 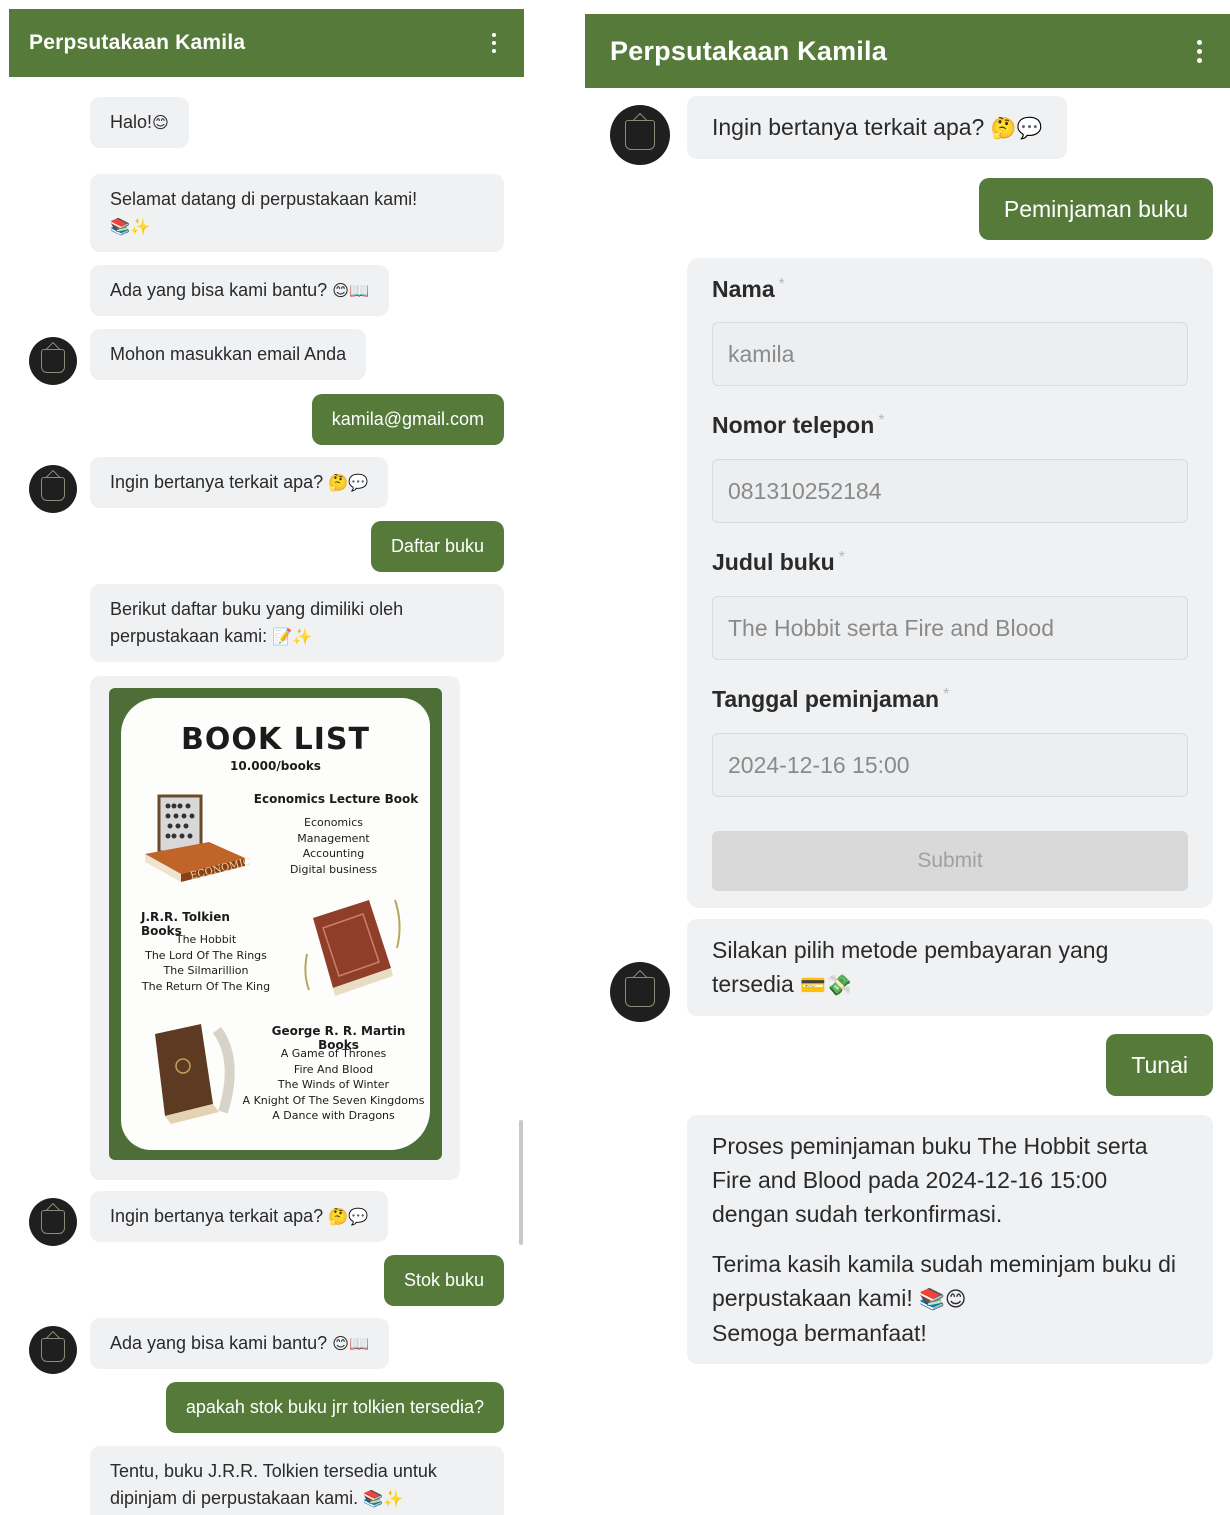 What do you see at coordinates (831, 699) in the screenshot?
I see `loan-date-label: Tanggal peminjaman *` at bounding box center [831, 699].